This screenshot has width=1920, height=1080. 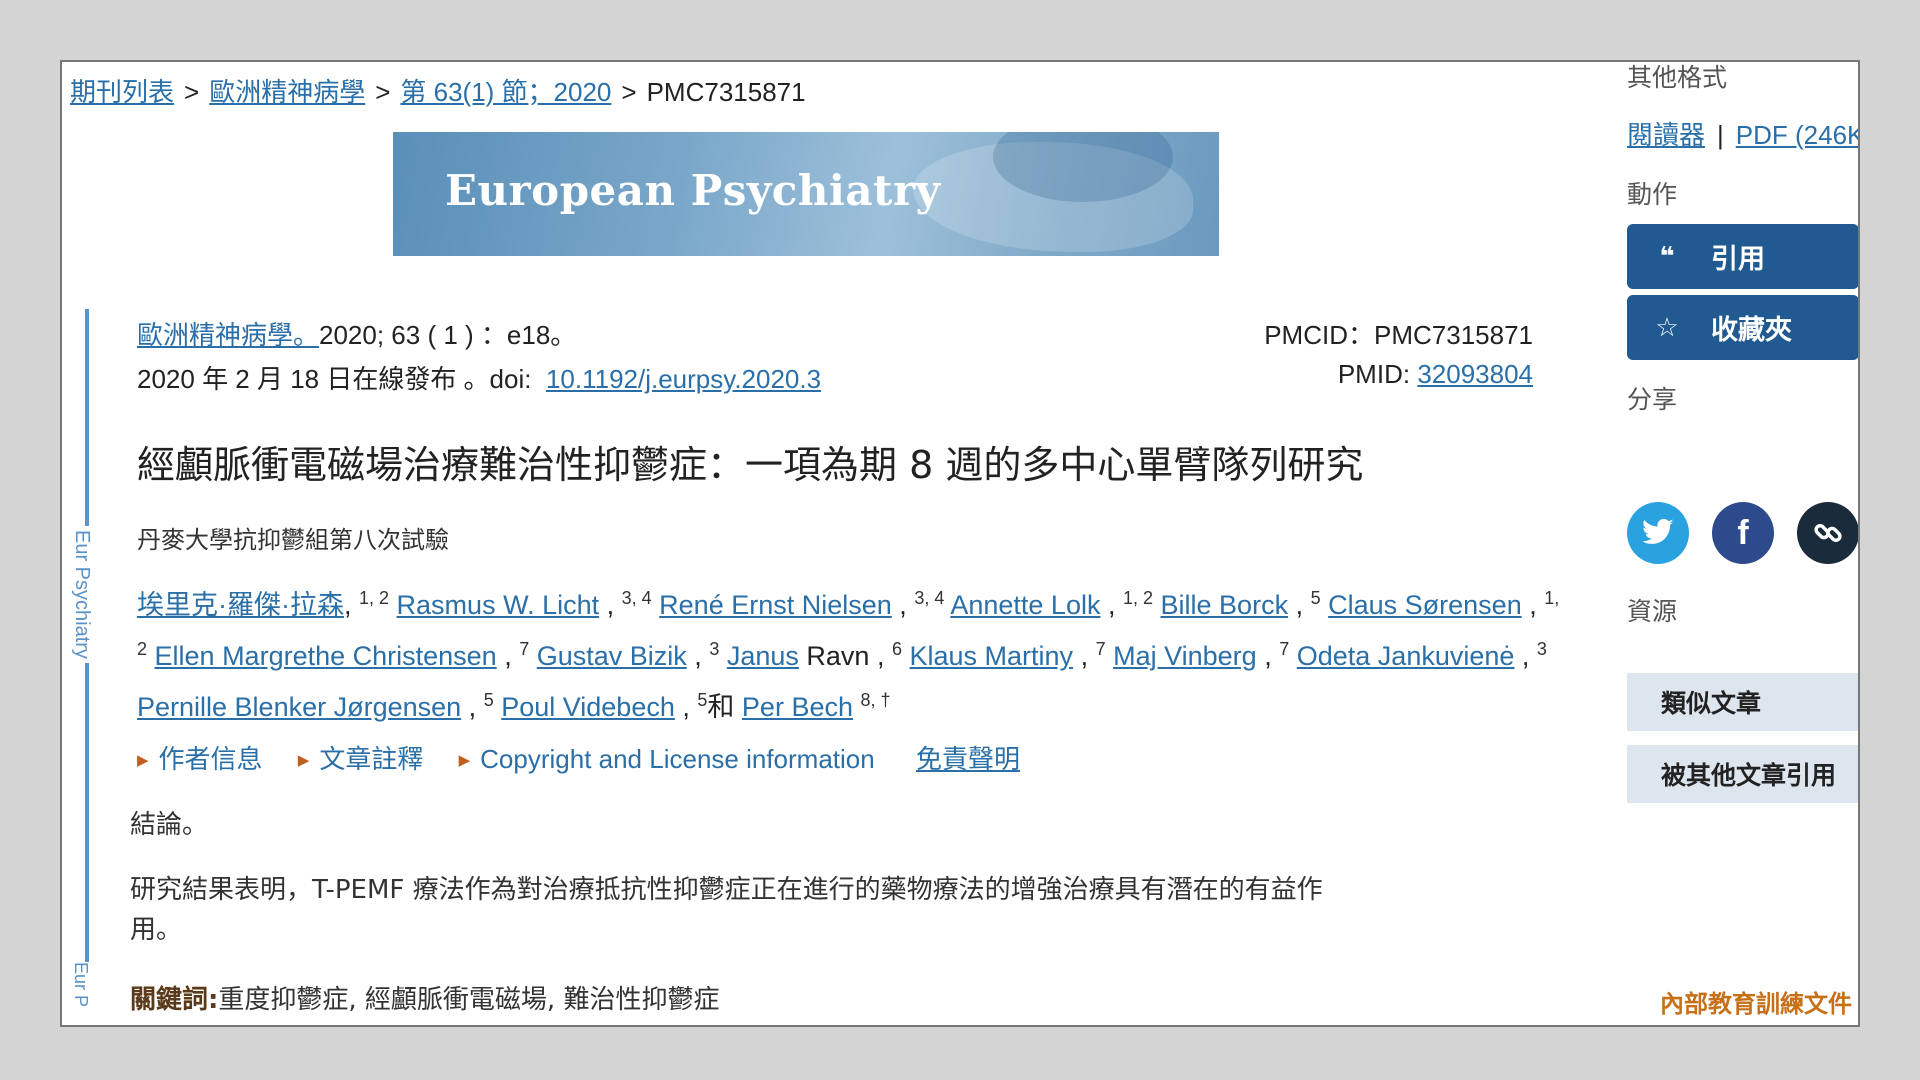 I want to click on pmid-link: 32093804, so click(x=1475, y=374).